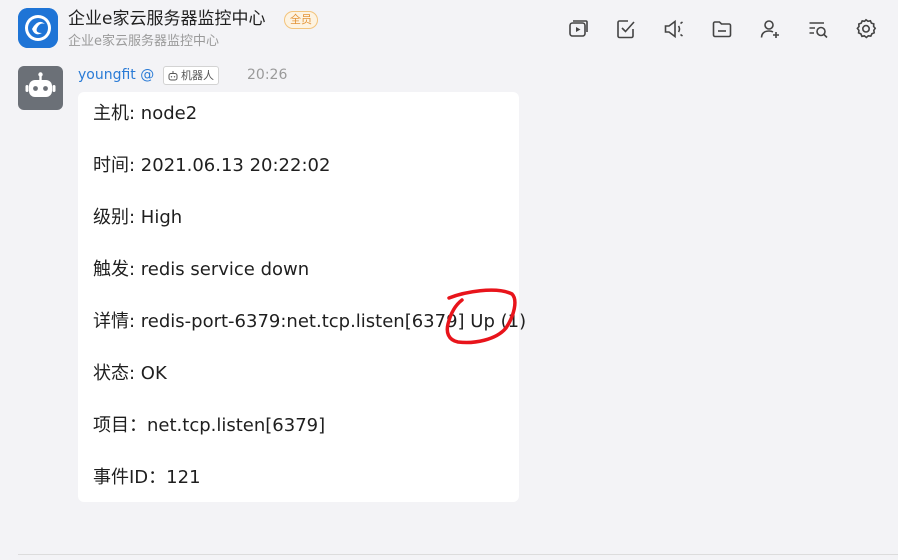 Image resolution: width=898 pixels, height=560 pixels. I want to click on robot-tag-icon, so click(173, 75).